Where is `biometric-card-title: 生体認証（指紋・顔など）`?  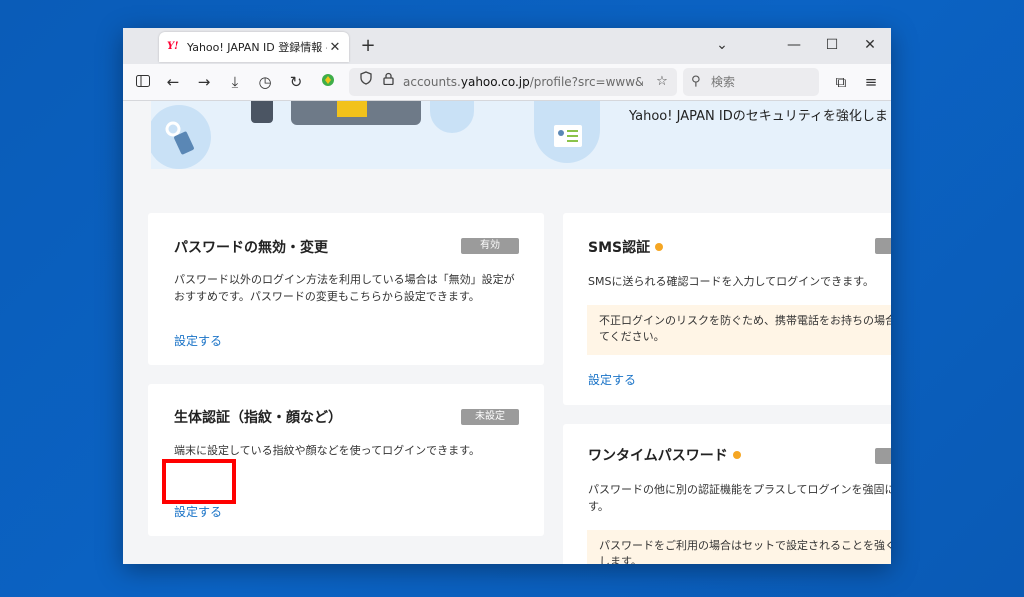
biometric-card-title: 生体認証（指紋・顔など） is located at coordinates (258, 418).